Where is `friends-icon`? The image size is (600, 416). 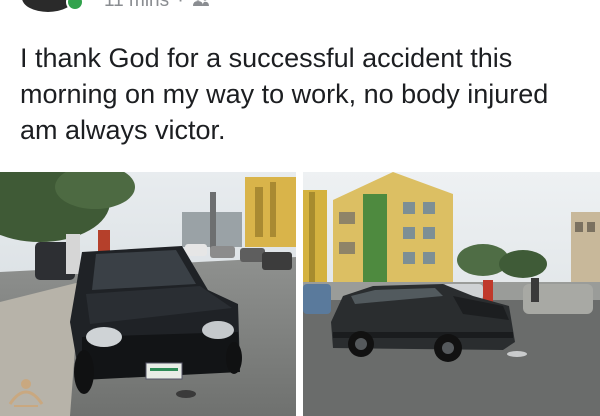 friends-icon is located at coordinates (201, 3).